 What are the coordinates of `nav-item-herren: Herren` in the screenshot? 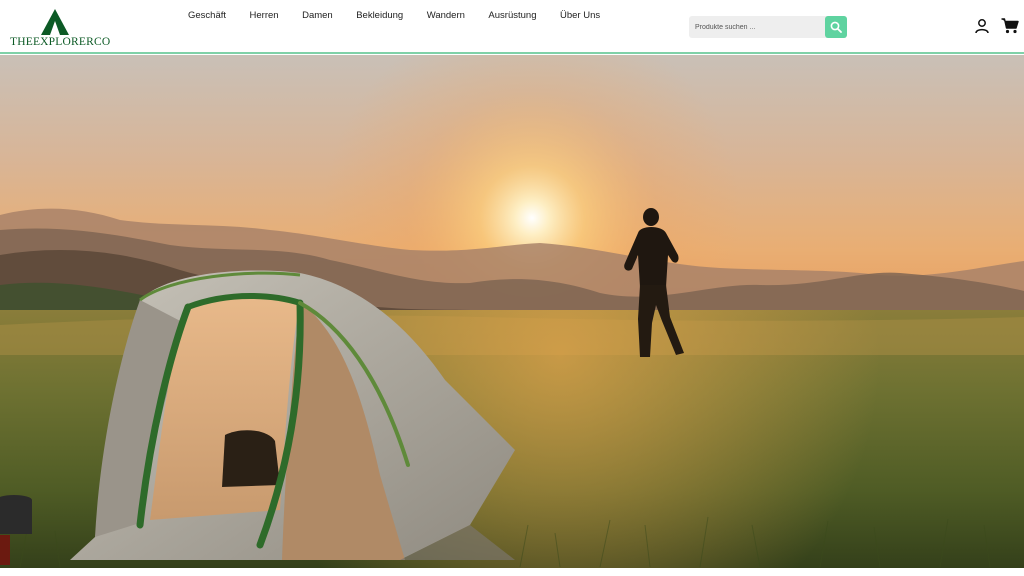 It's located at (264, 17).